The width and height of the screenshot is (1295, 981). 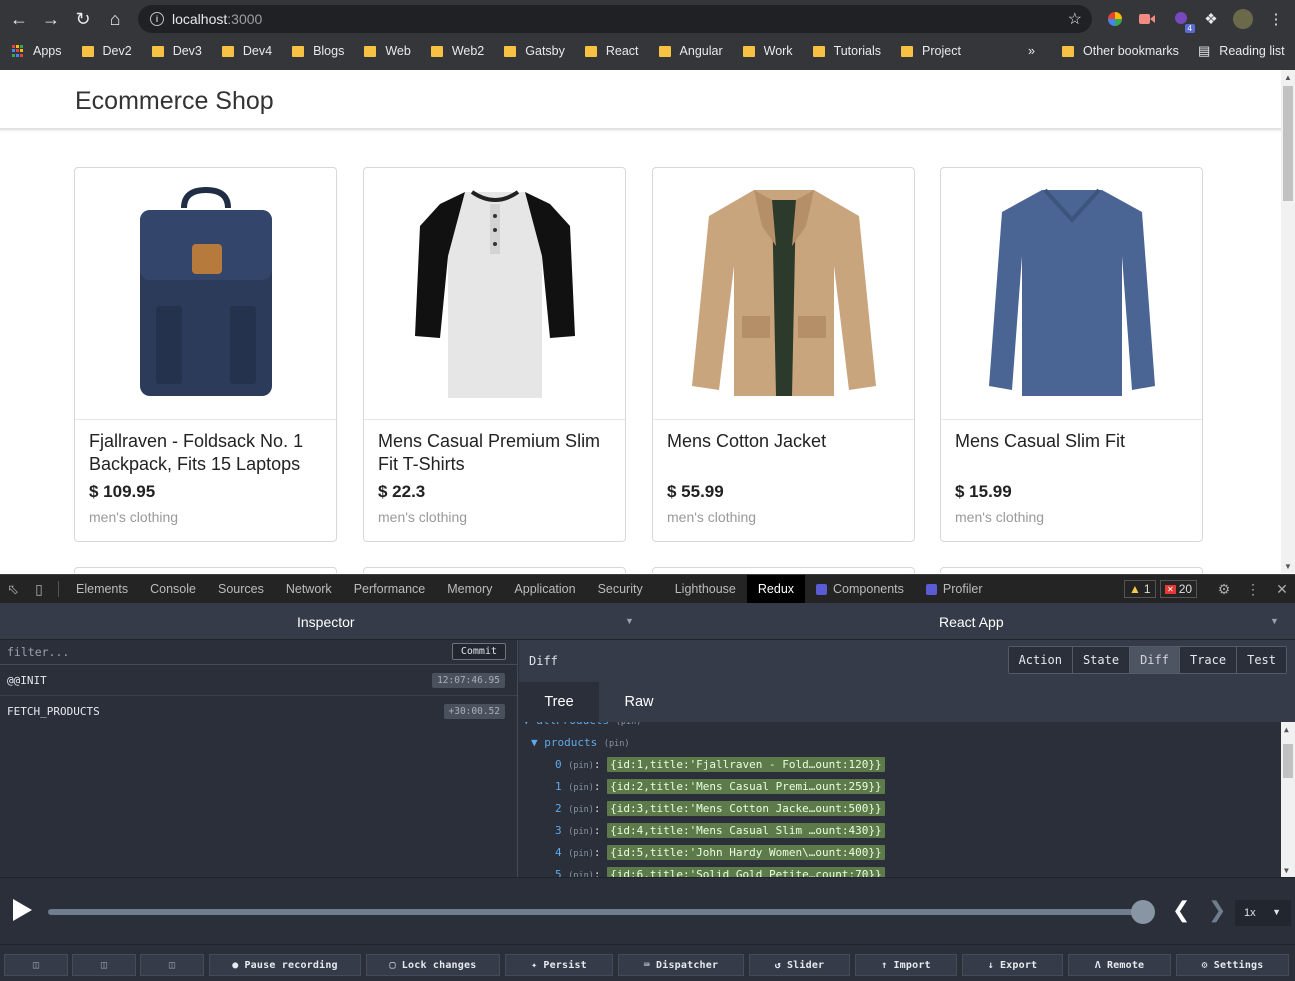 I want to click on pause-recording-button: ● Pause recording, so click(x=285, y=965).